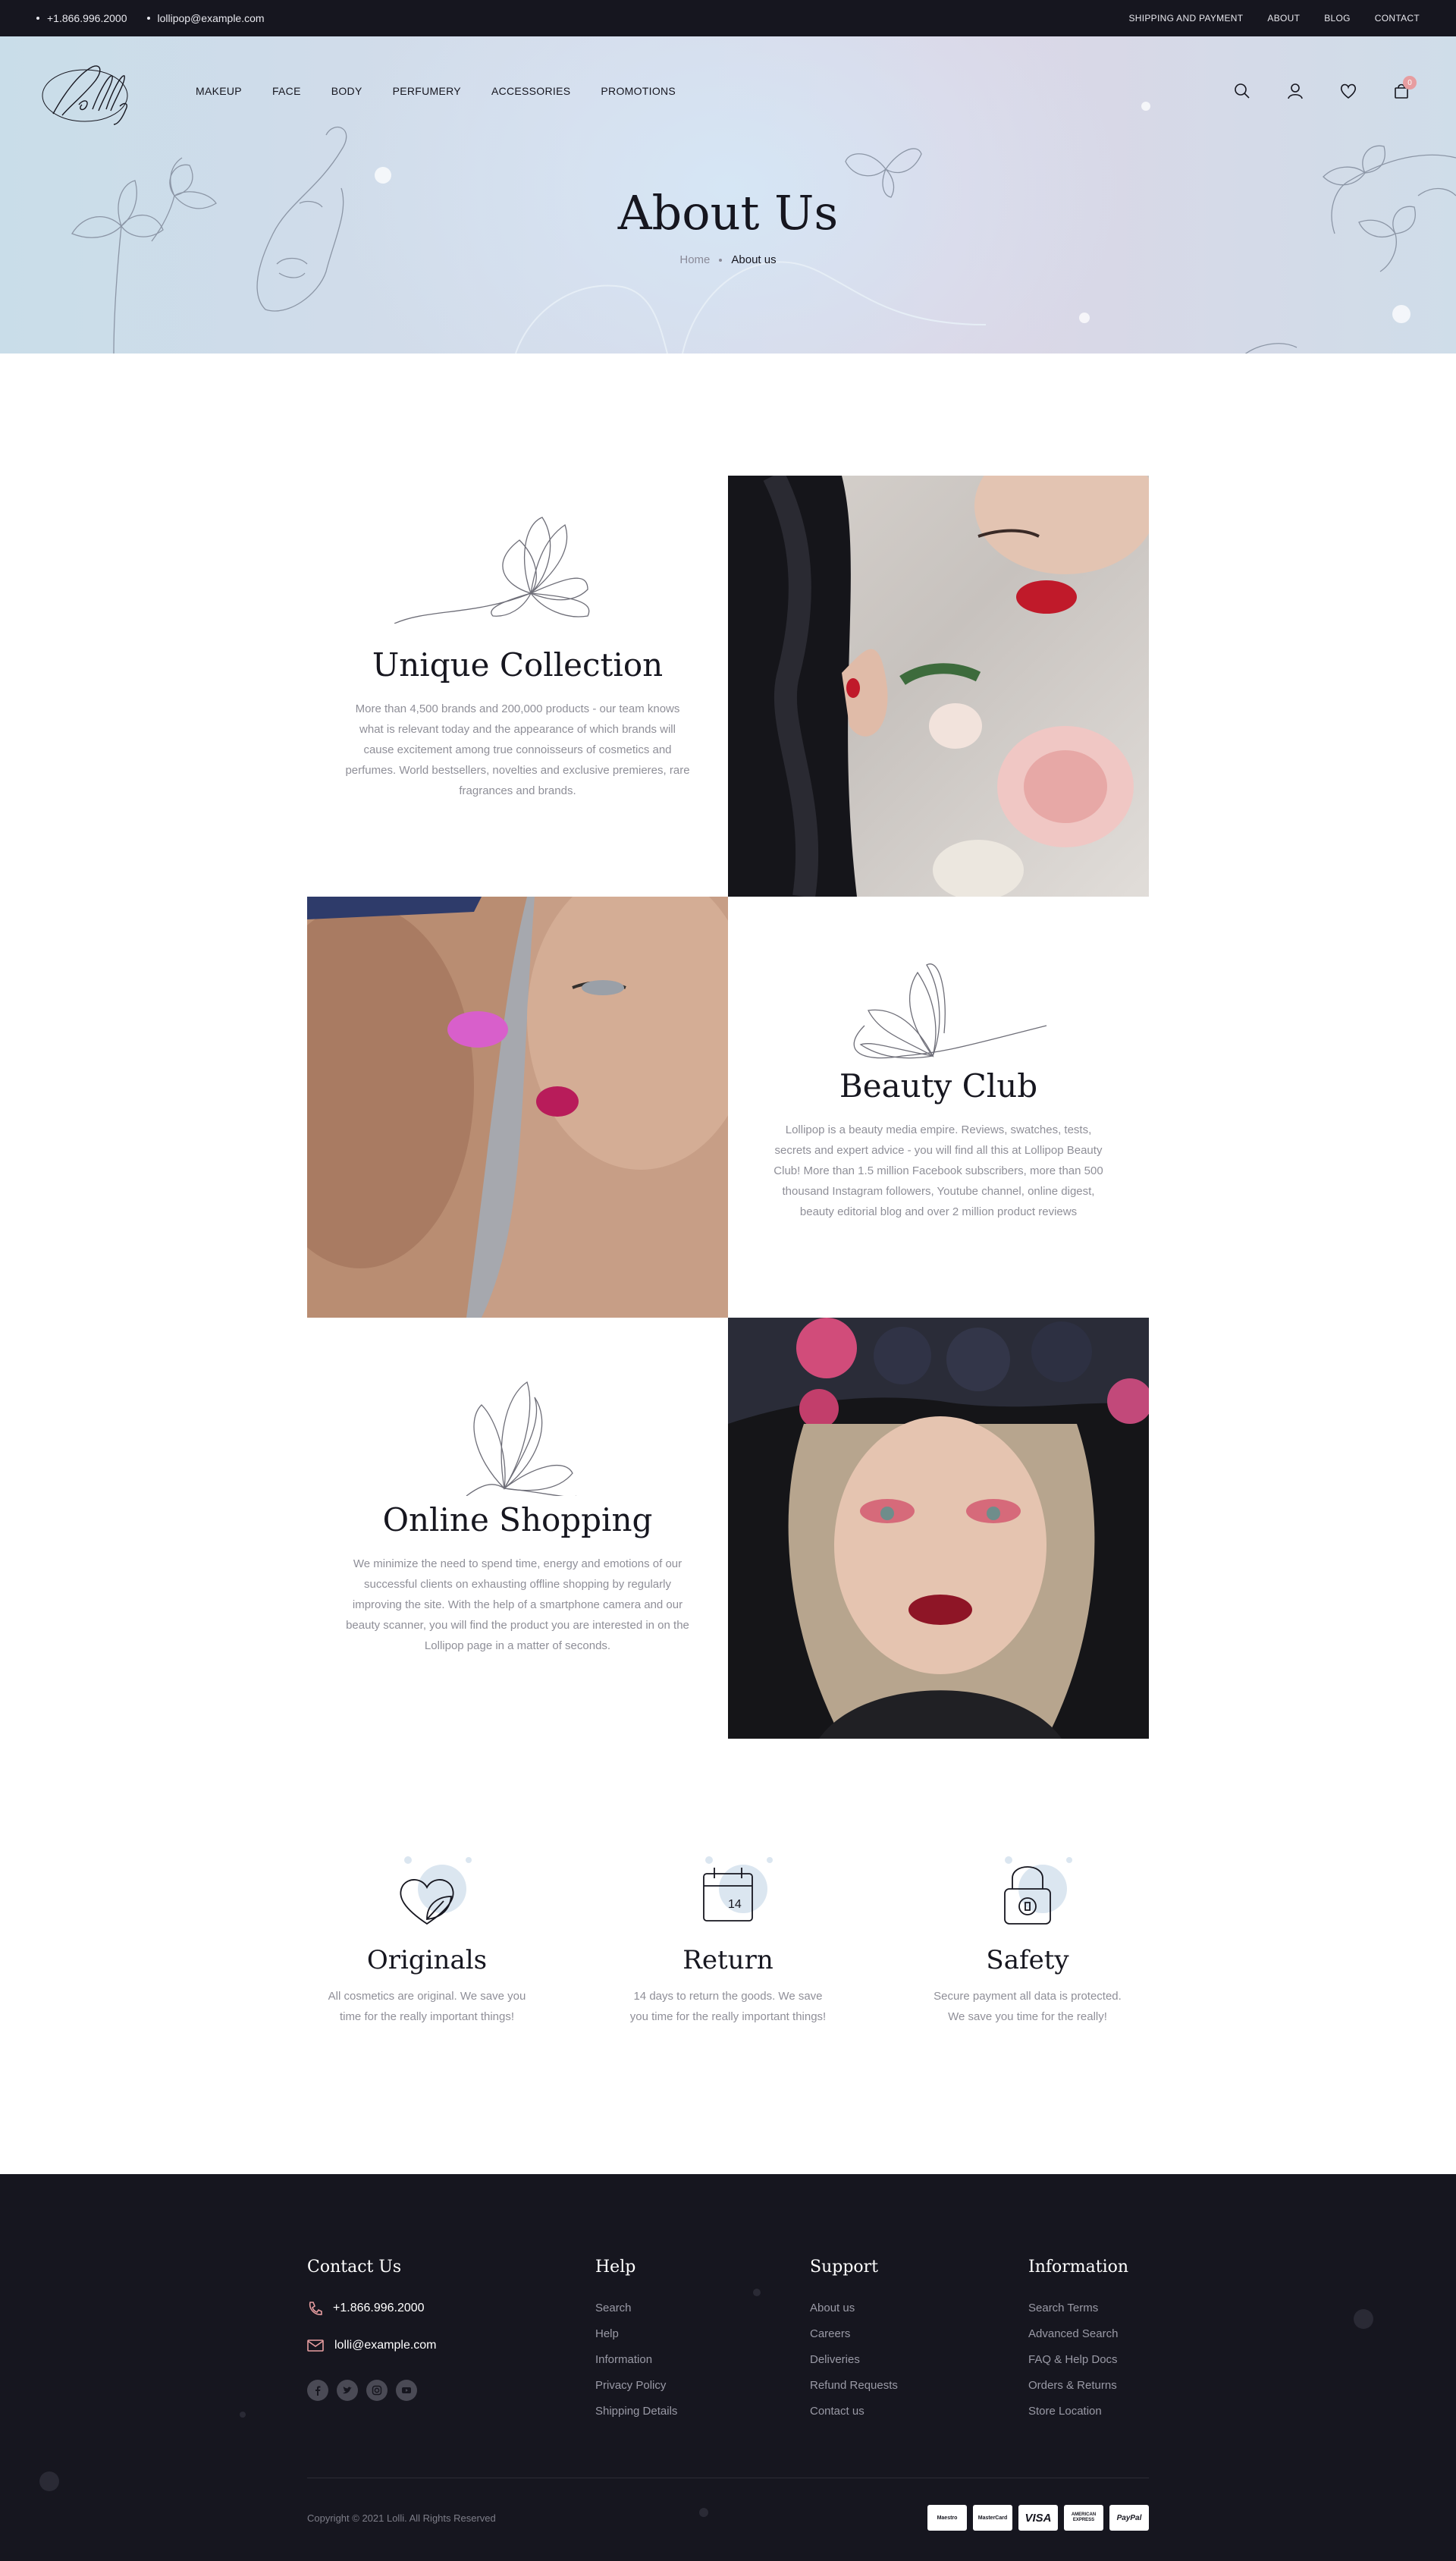 The width and height of the screenshot is (1456, 2561). What do you see at coordinates (728, 212) in the screenshot?
I see `page-title: About Us` at bounding box center [728, 212].